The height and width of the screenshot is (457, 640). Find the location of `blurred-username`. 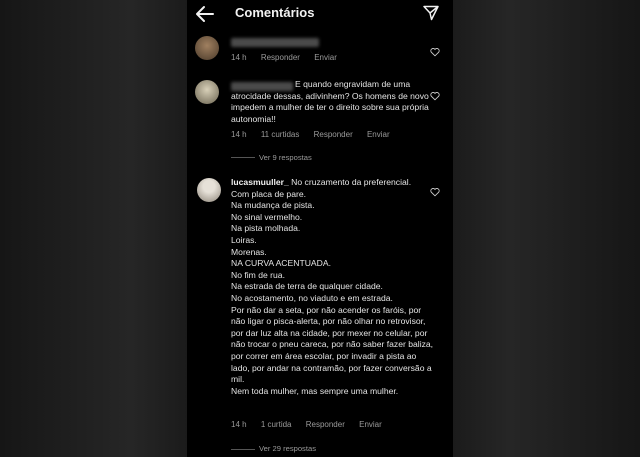

blurred-username is located at coordinates (275, 42).